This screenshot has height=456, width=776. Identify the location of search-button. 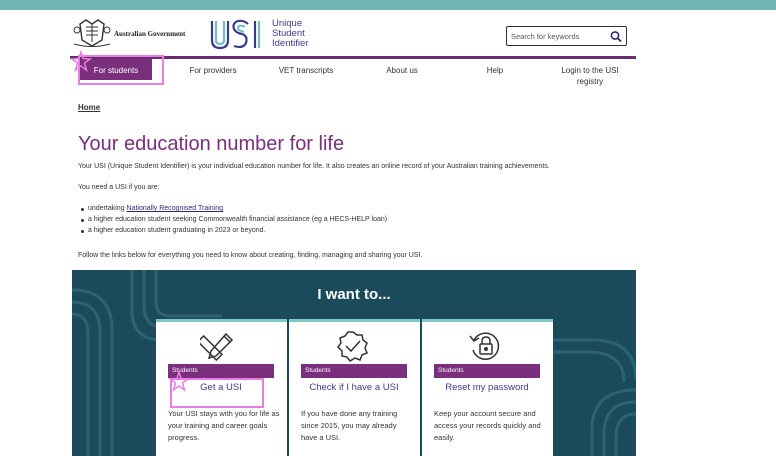
(616, 36).